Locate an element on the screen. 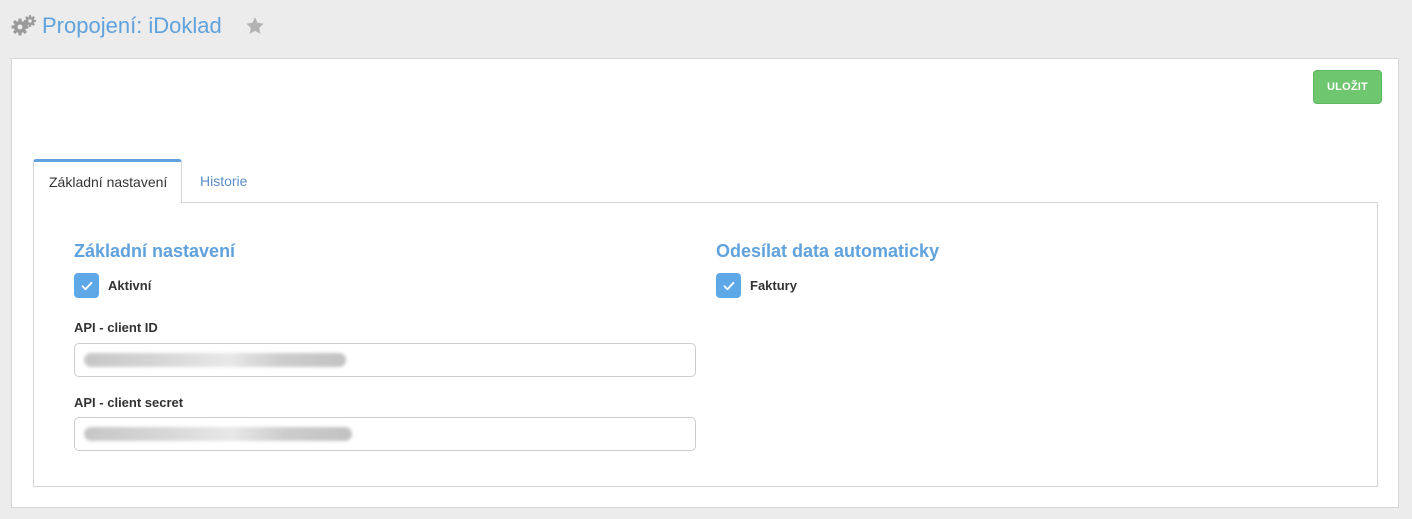  active-checkbox is located at coordinates (86, 285).